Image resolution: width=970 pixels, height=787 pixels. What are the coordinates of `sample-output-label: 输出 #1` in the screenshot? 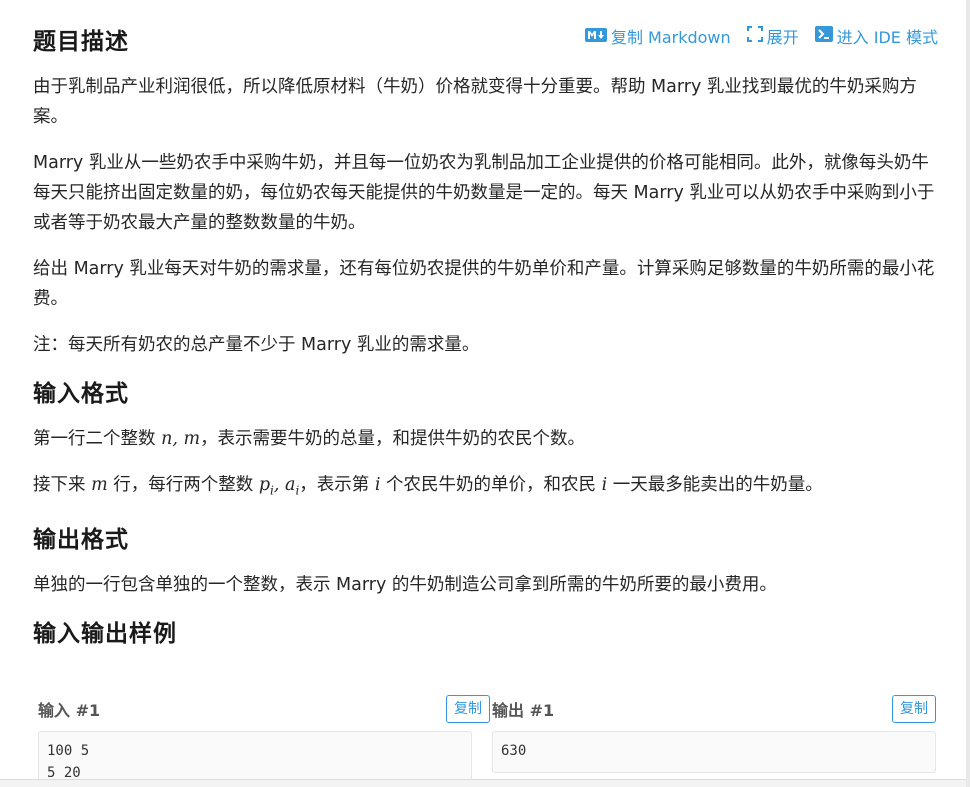 It's located at (523, 710).